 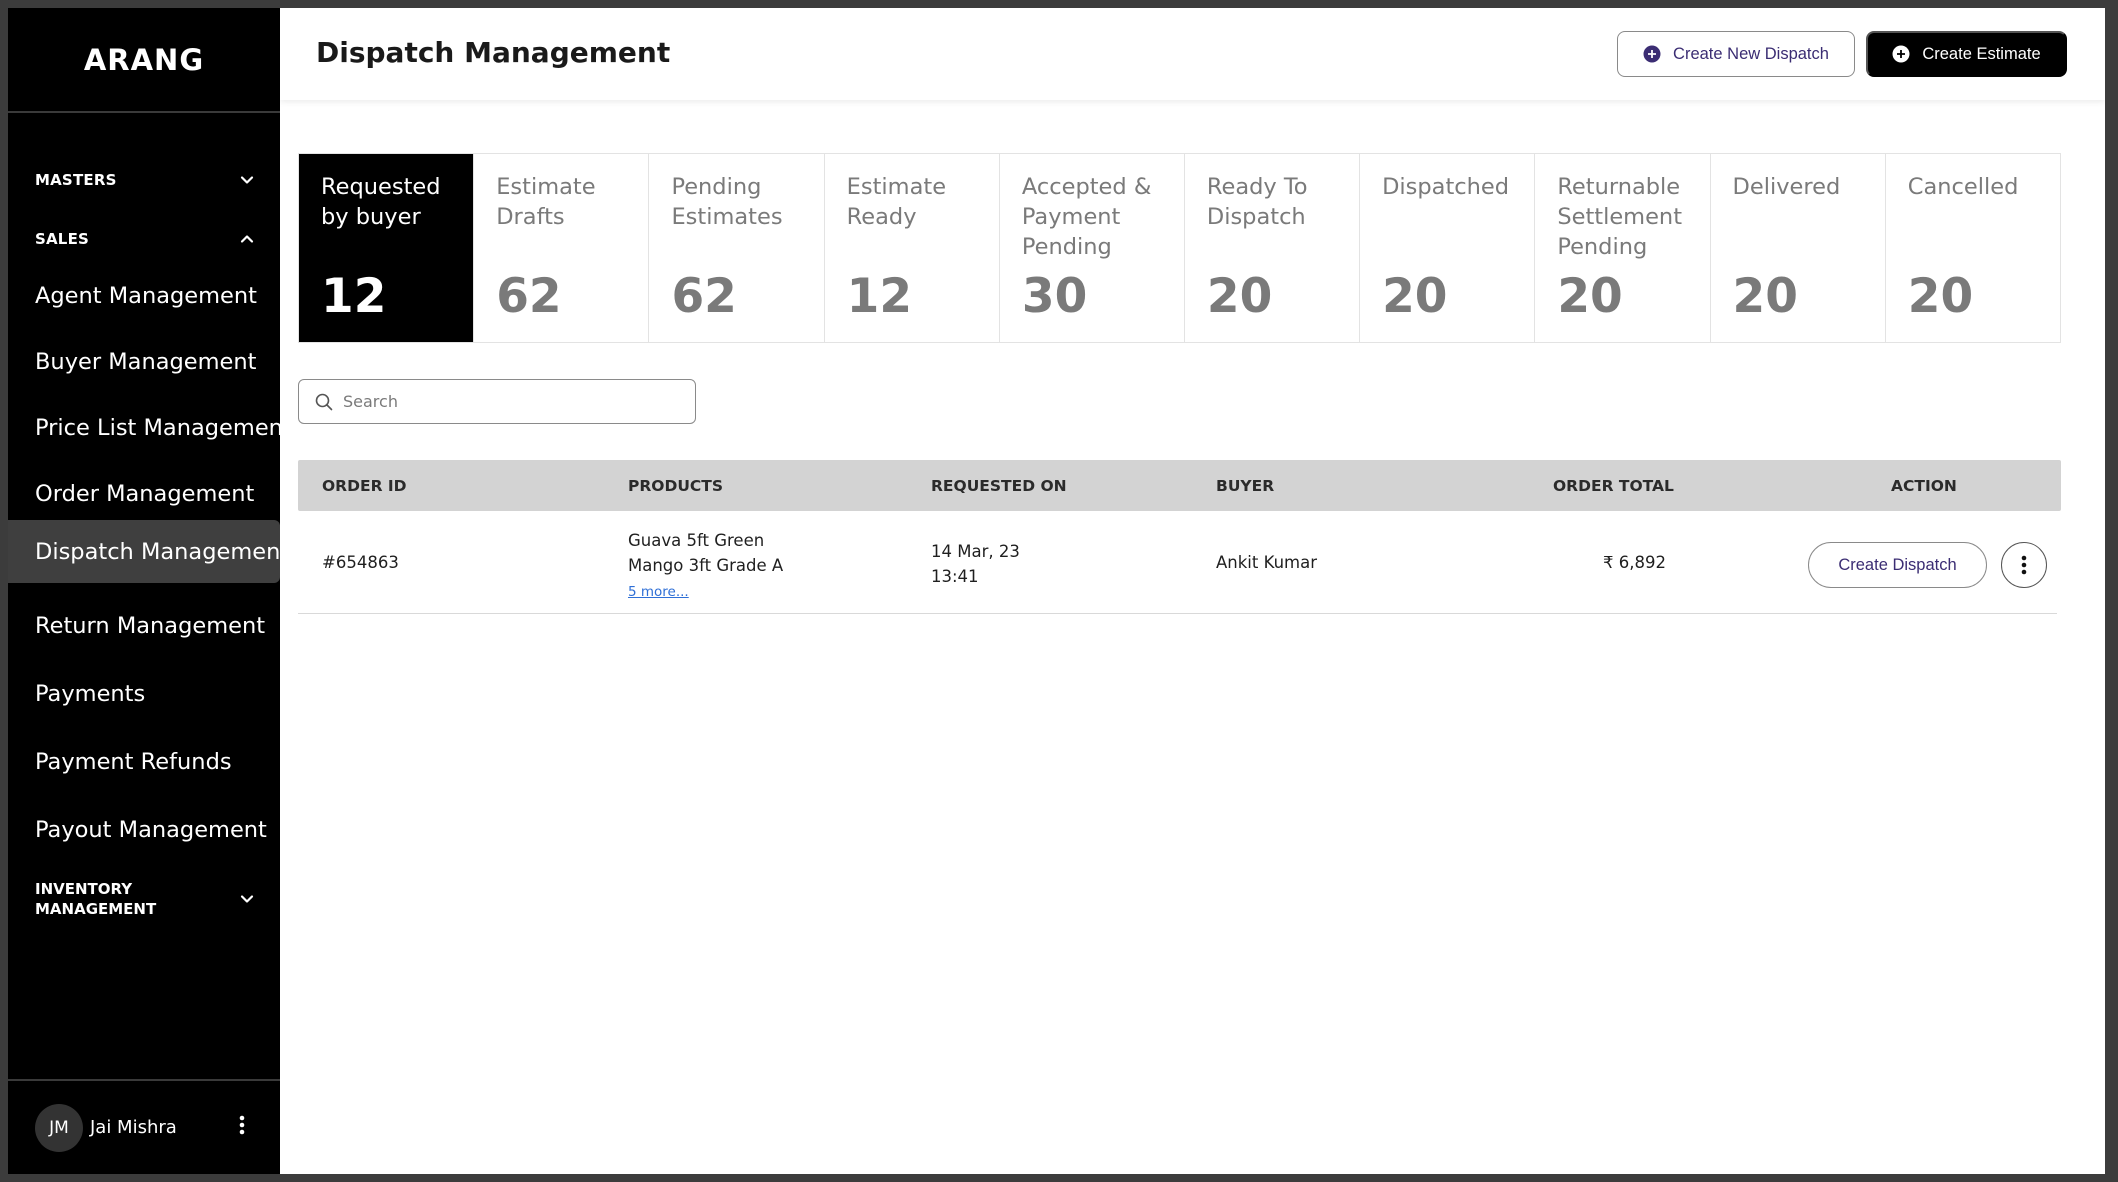 I want to click on sidebar-item-label: Order Management, so click(x=145, y=493).